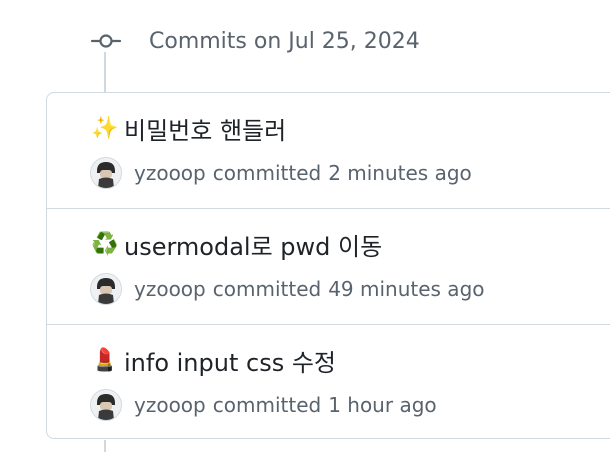 This screenshot has width=610, height=452. I want to click on commit-group-date: Commits on Jul 25, 2024, so click(284, 41).